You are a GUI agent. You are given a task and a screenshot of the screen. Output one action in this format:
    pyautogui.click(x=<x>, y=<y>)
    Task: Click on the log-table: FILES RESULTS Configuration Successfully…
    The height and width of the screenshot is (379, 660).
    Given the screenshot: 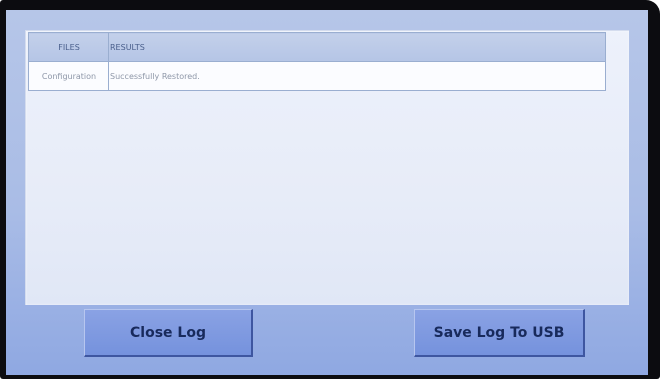 What is the action you would take?
    pyautogui.click(x=317, y=61)
    